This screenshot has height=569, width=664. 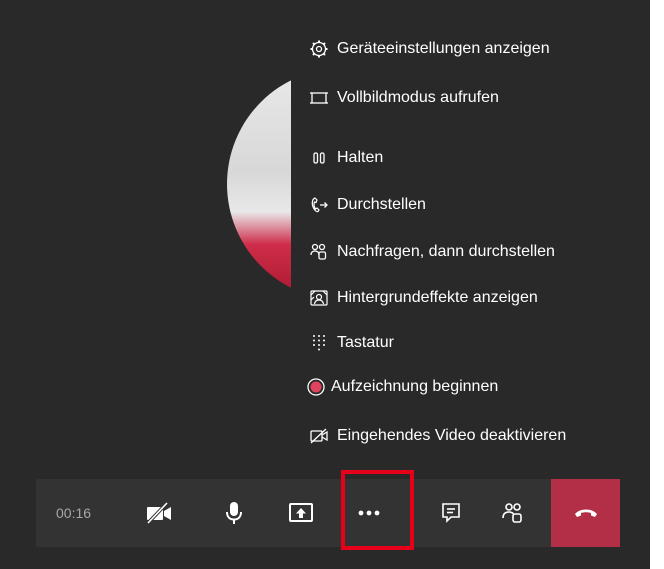 What do you see at coordinates (319, 252) in the screenshot?
I see `consult-transfer-icon` at bounding box center [319, 252].